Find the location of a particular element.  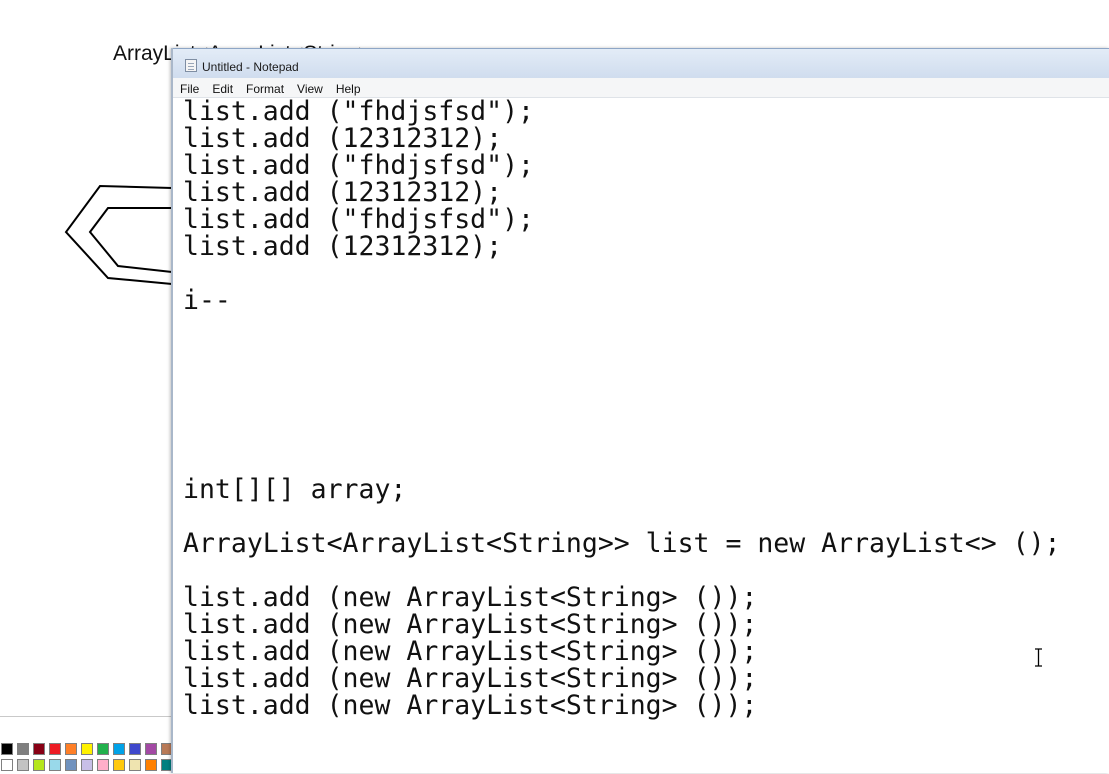

window-title: Untitled - Notepad is located at coordinates (250, 67).